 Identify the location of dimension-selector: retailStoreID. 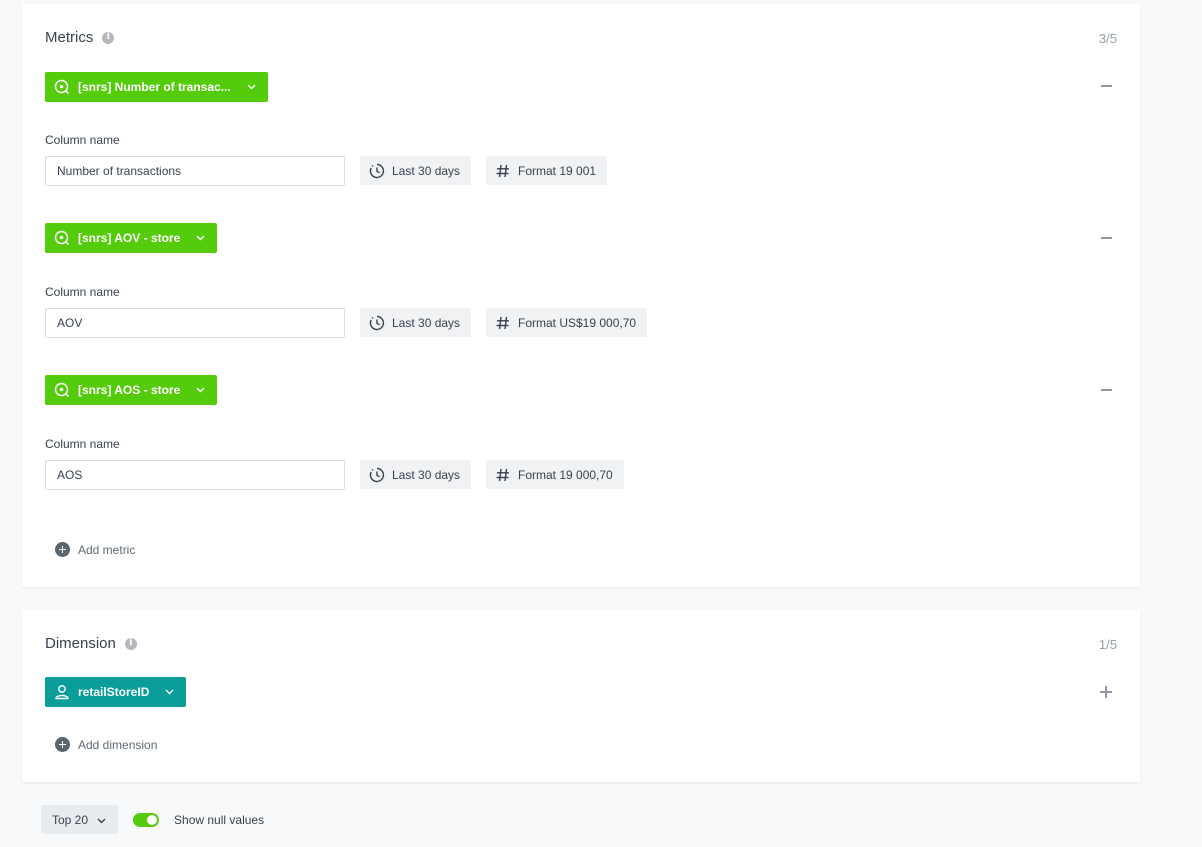
(116, 692).